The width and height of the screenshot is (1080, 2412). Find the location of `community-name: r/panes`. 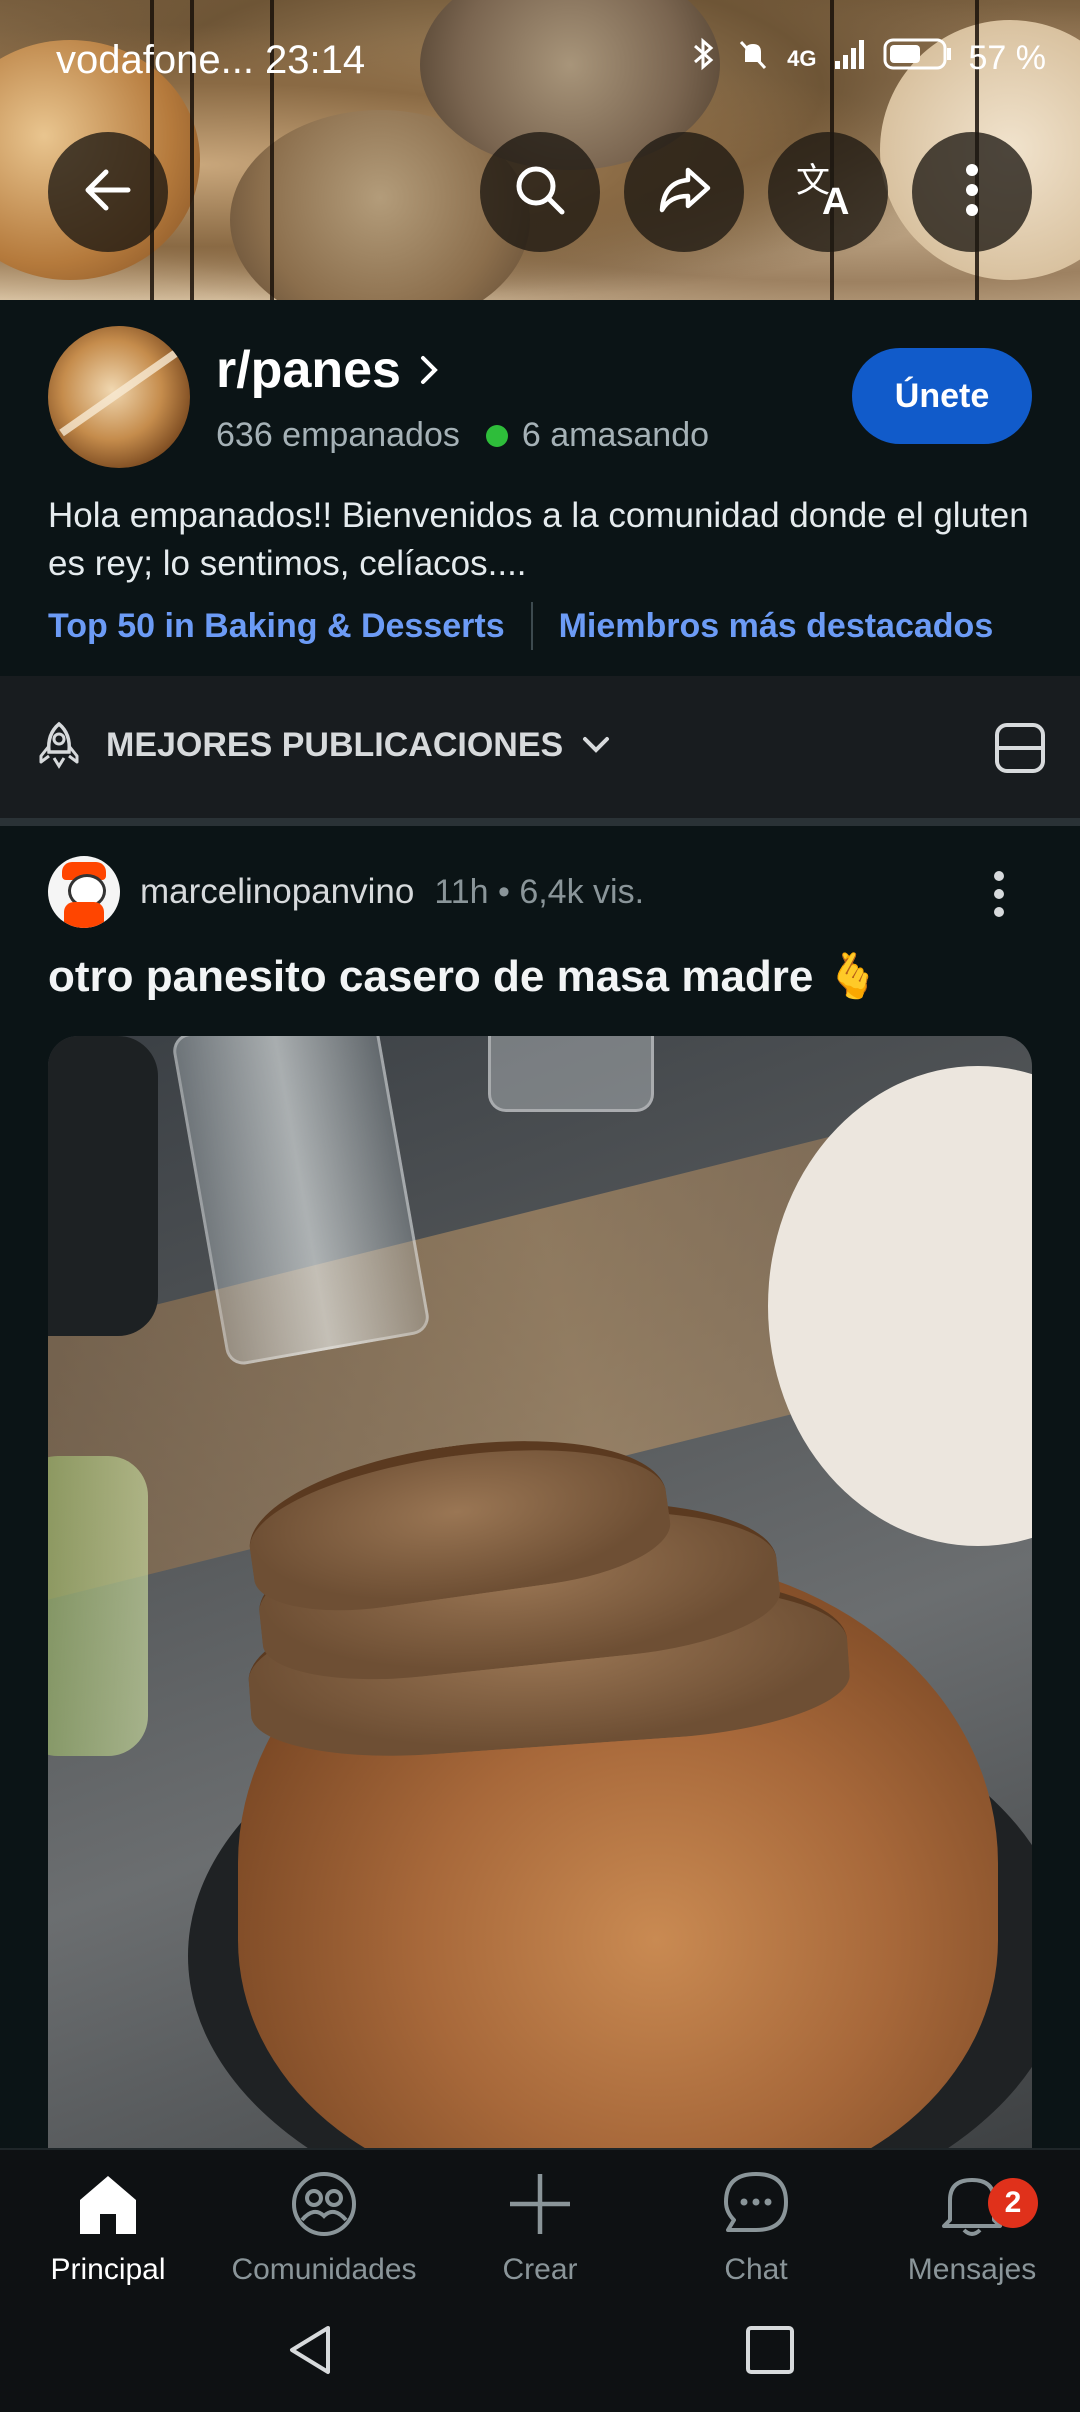

community-name: r/panes is located at coordinates (308, 370).